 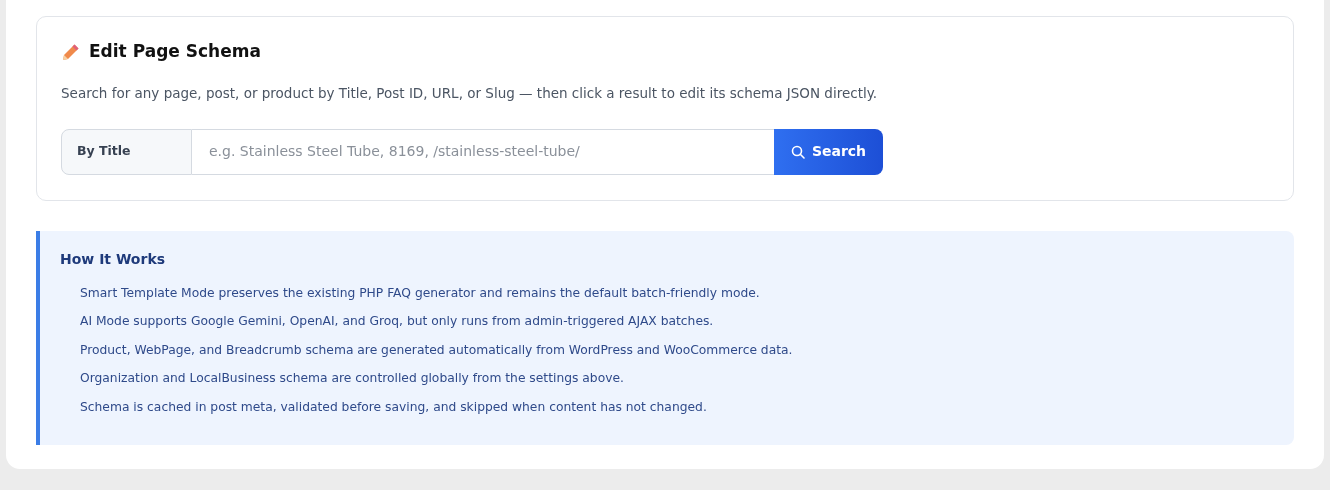 What do you see at coordinates (437, 350) in the screenshot?
I see `info-item: Product, WebPage, and Breadcrumb schema are generated automatically from WordPress and WooCommerce data.` at bounding box center [437, 350].